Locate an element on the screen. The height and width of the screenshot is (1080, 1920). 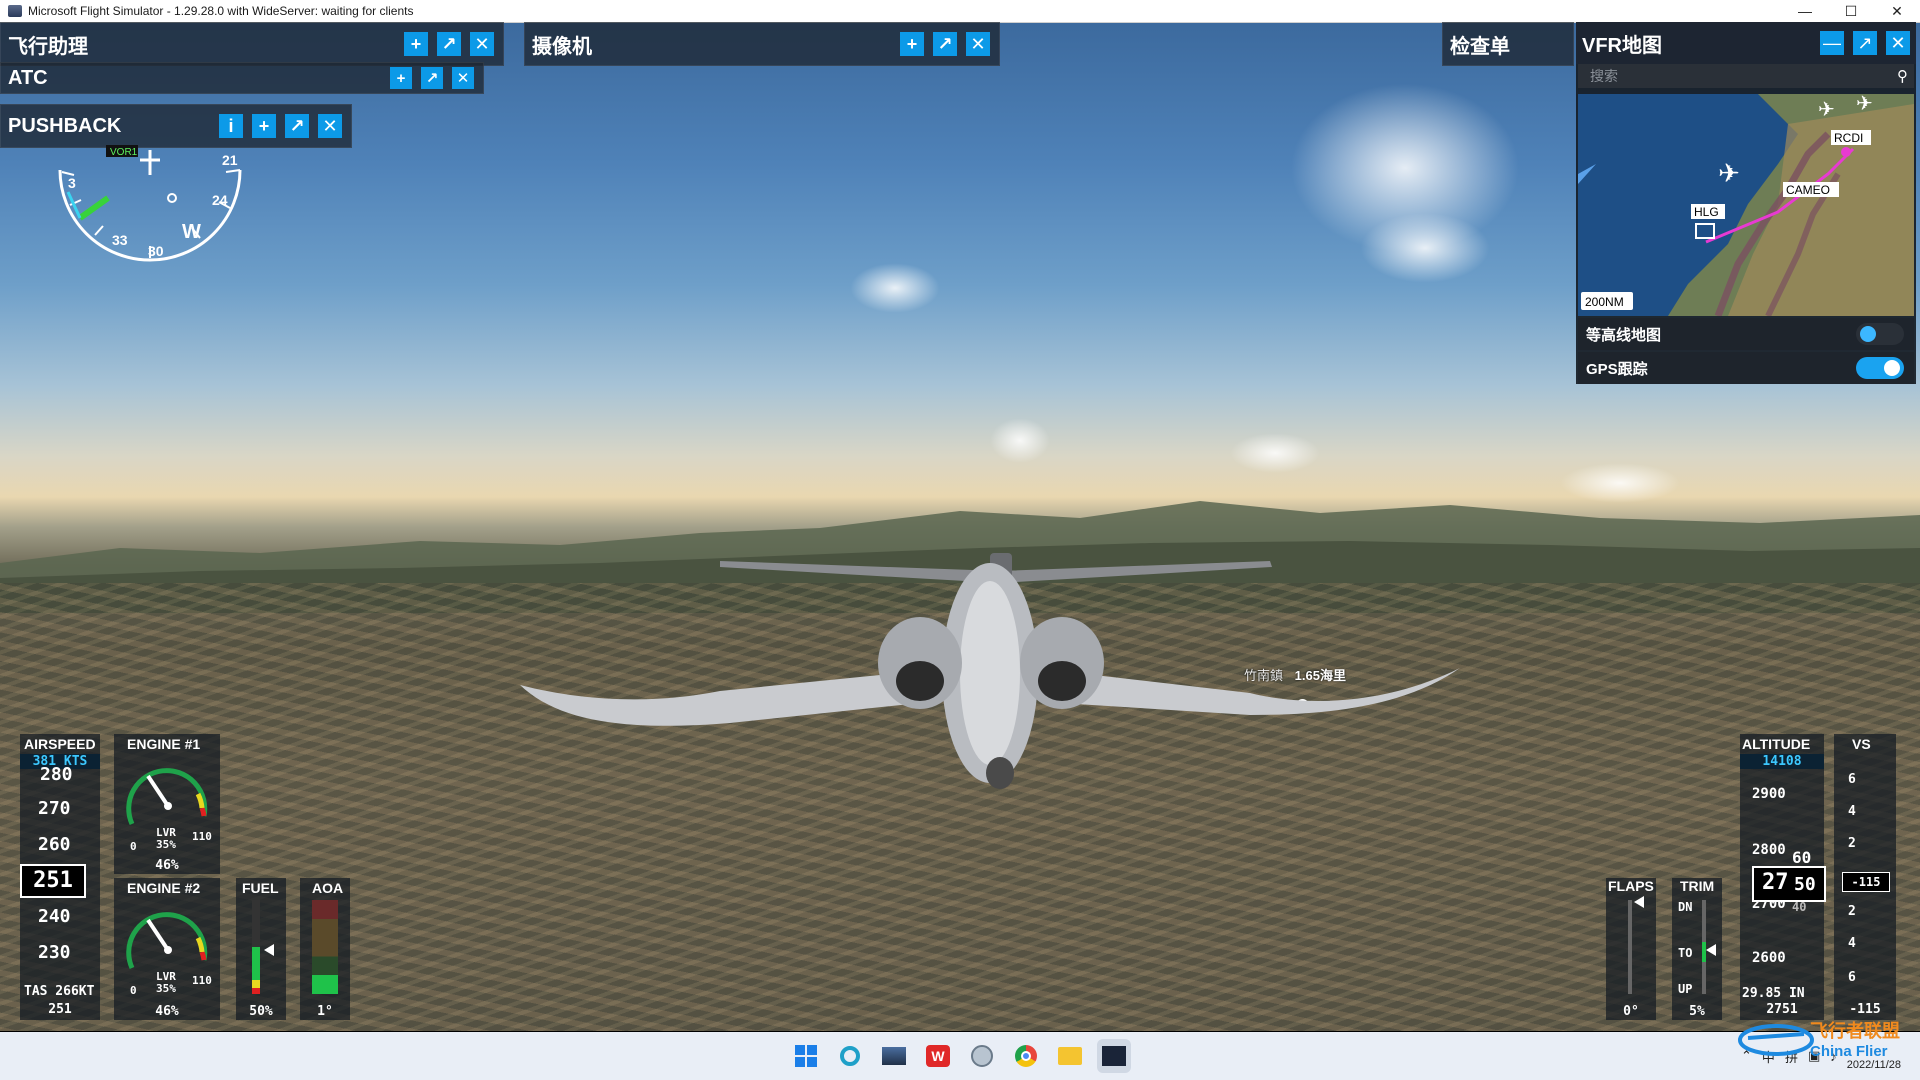
altitude-bug: 14108 is located at coordinates (1782, 761).